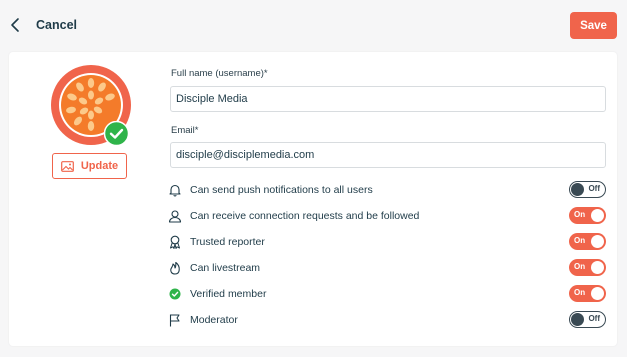  What do you see at coordinates (56, 25) in the screenshot?
I see `cancel-button: Cancel` at bounding box center [56, 25].